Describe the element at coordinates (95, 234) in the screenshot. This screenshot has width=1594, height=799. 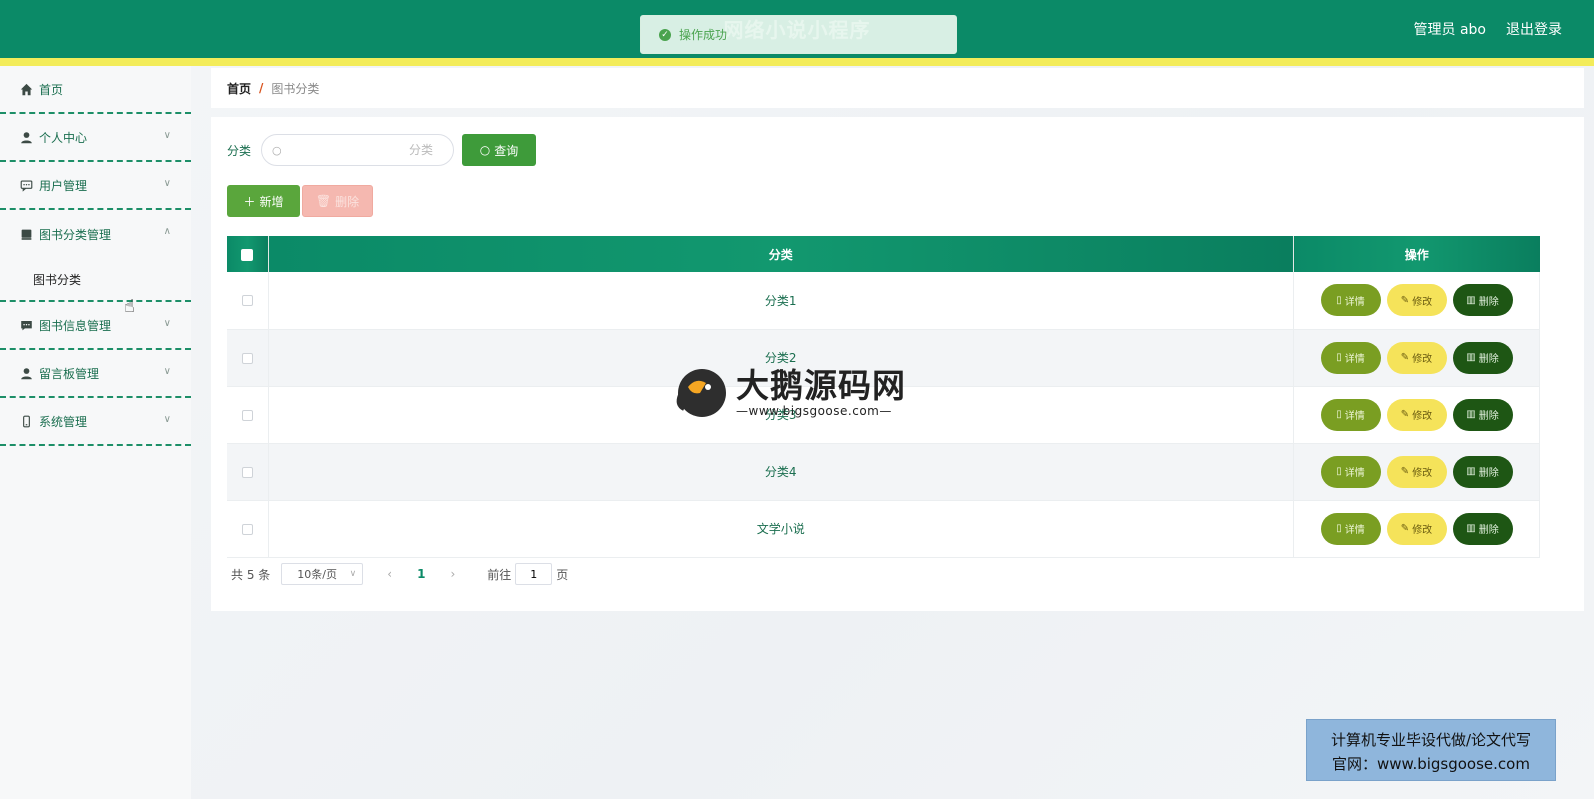
I see `sidebar-item-book-category: 图书分类管理 ∧` at that location.